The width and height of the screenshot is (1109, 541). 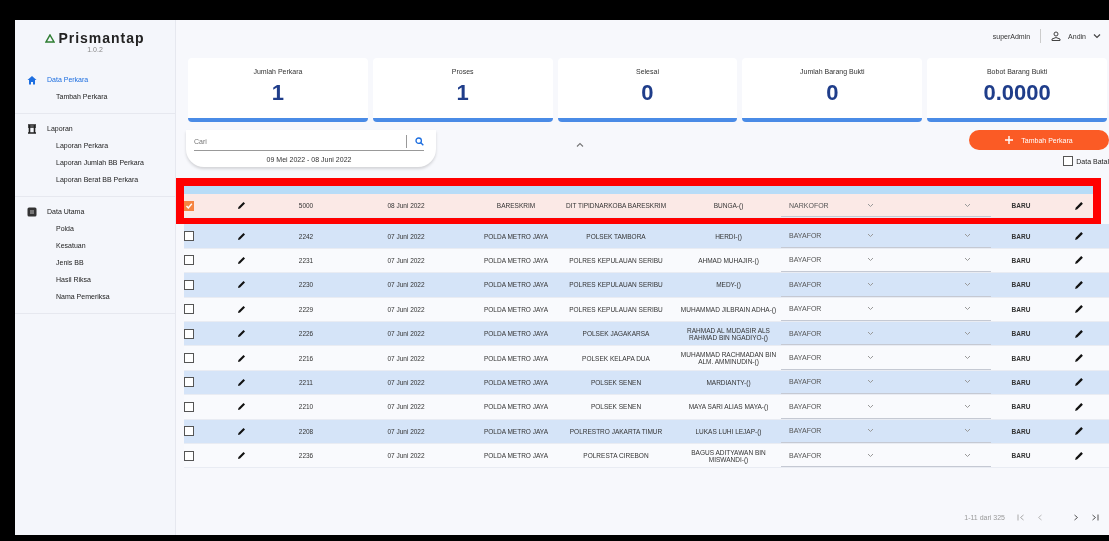 What do you see at coordinates (32, 211) in the screenshot?
I see `square-icon` at bounding box center [32, 211].